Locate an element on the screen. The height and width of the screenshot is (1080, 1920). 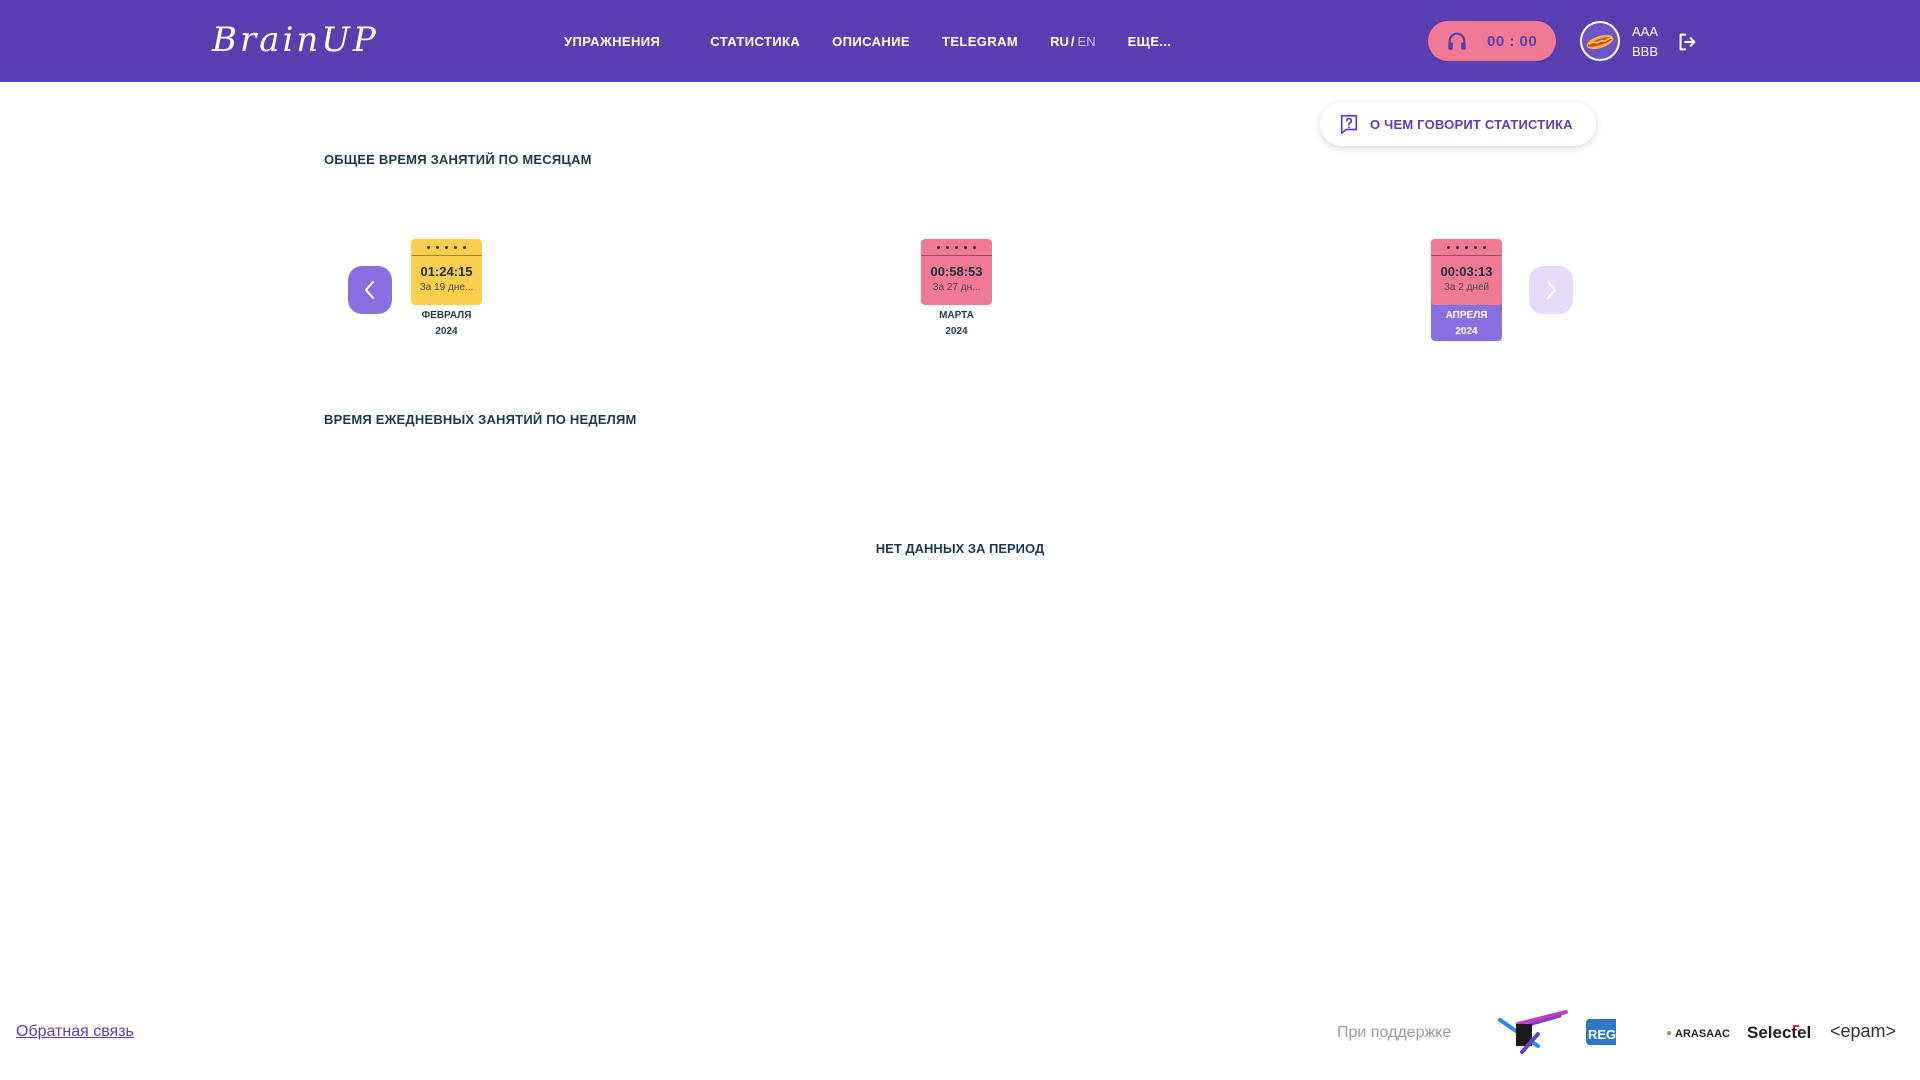
sponsor-regru-logo: REG.RU is located at coordinates (1612, 1032).